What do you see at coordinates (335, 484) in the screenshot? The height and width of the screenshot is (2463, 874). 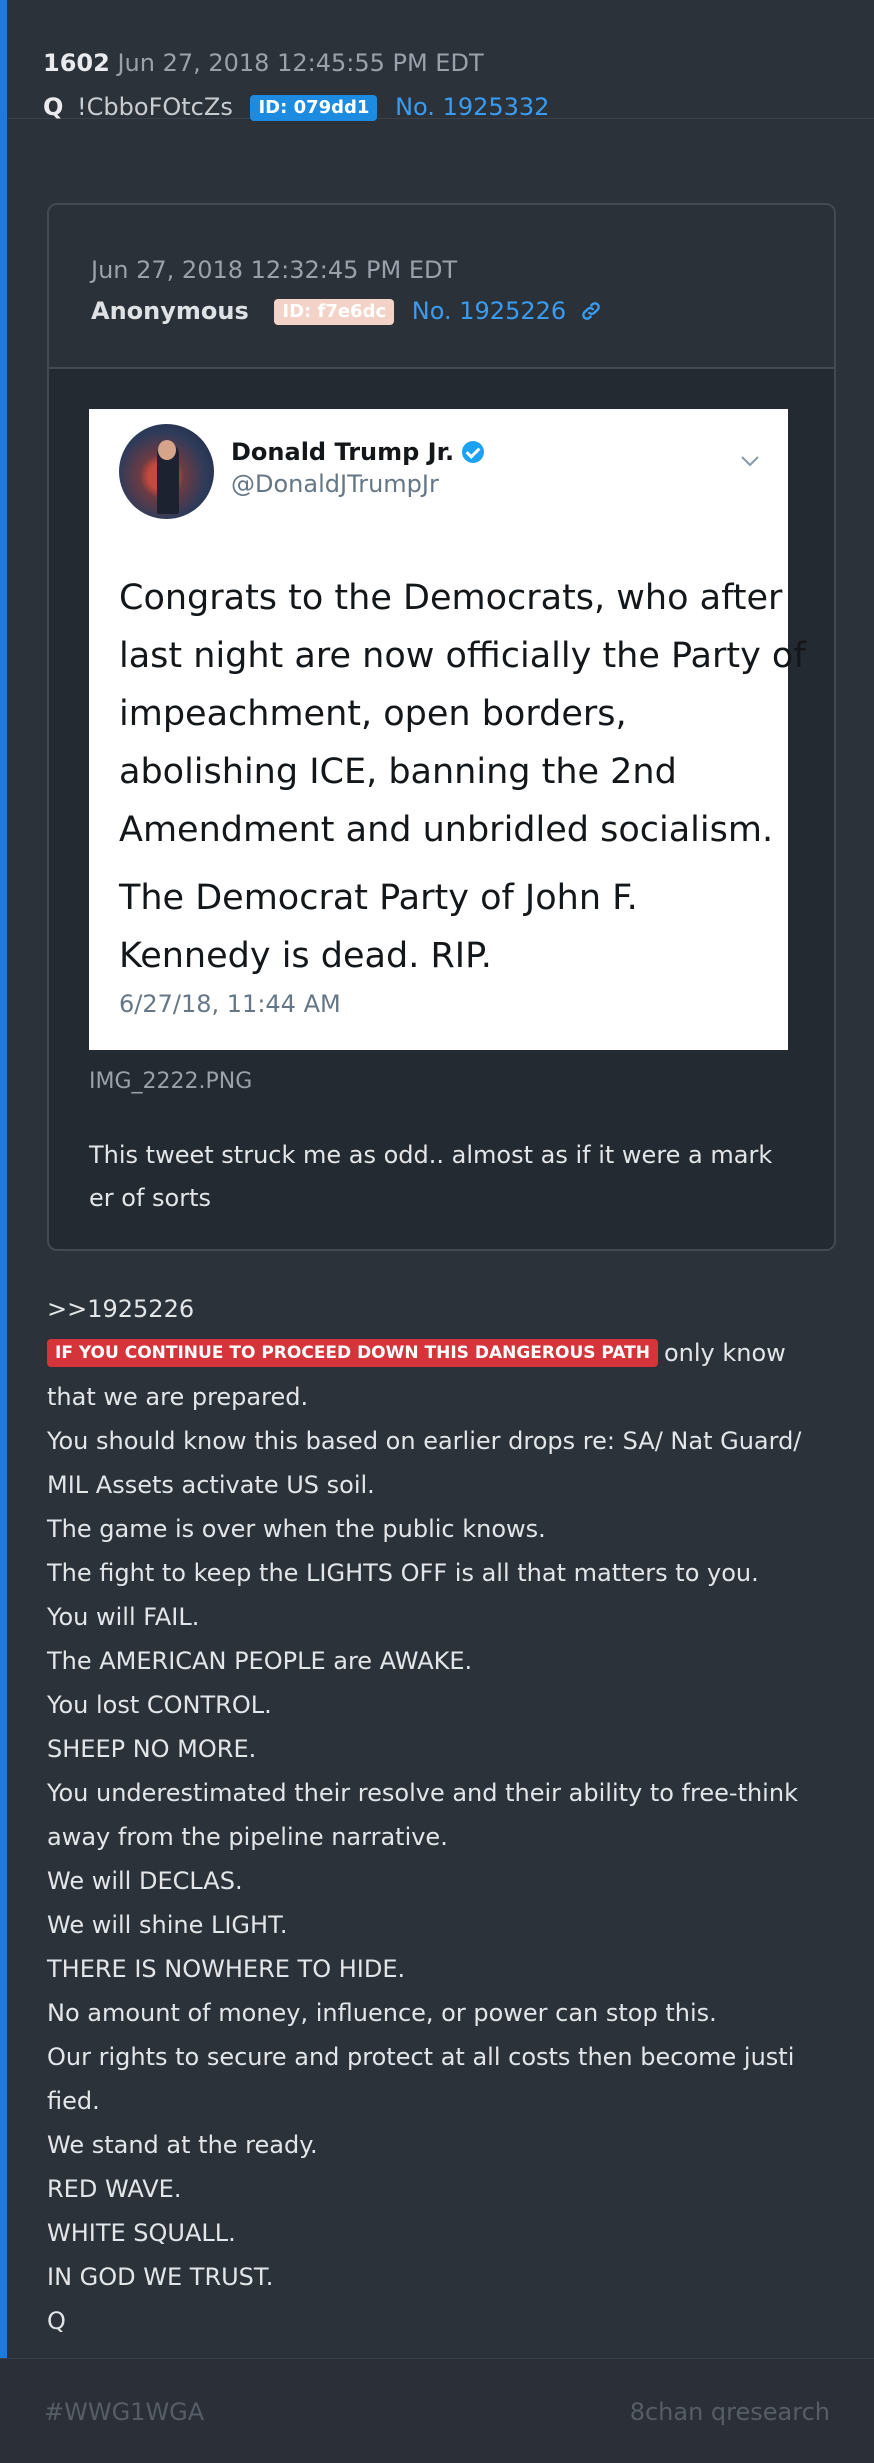 I see `tweet-handle: @DonaldJTrumpJr` at bounding box center [335, 484].